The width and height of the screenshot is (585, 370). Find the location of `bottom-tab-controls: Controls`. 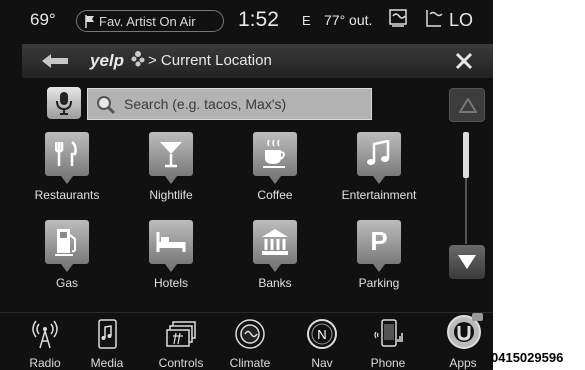

bottom-tab-controls: Controls is located at coordinates (181, 344).